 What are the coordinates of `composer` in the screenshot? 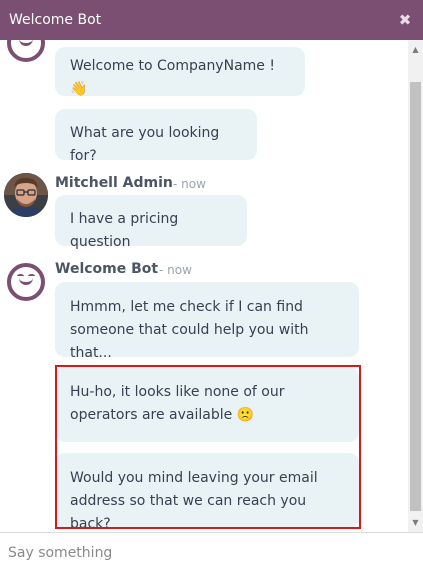 It's located at (211, 551).